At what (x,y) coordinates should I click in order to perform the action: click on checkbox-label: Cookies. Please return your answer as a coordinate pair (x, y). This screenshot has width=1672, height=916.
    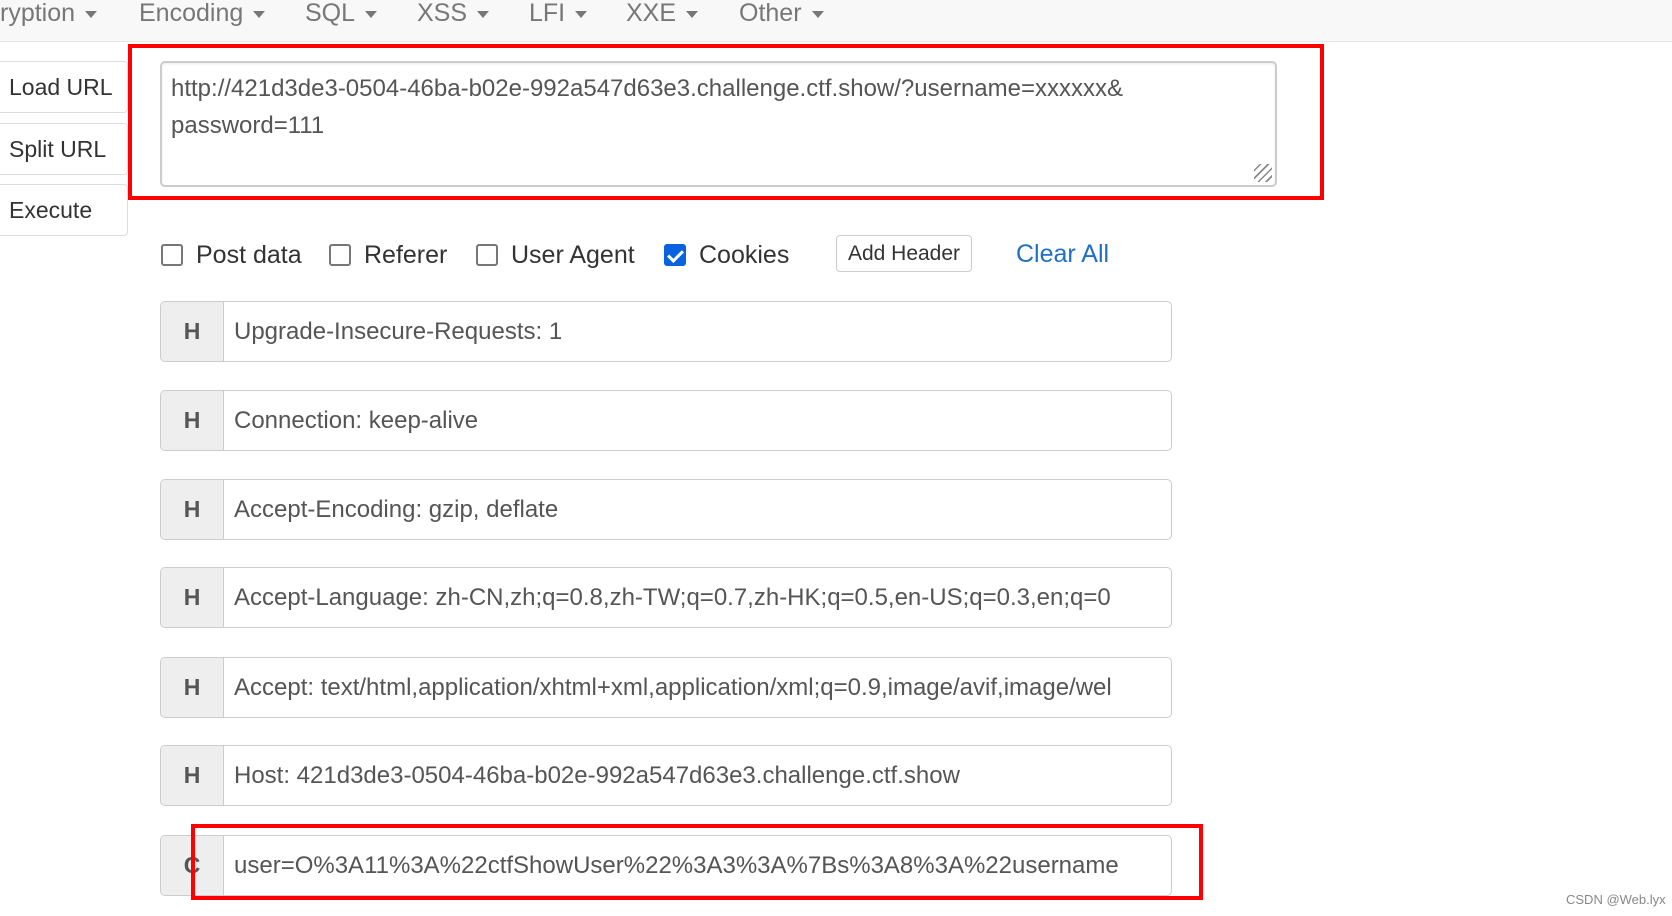
    Looking at the image, I should click on (744, 255).